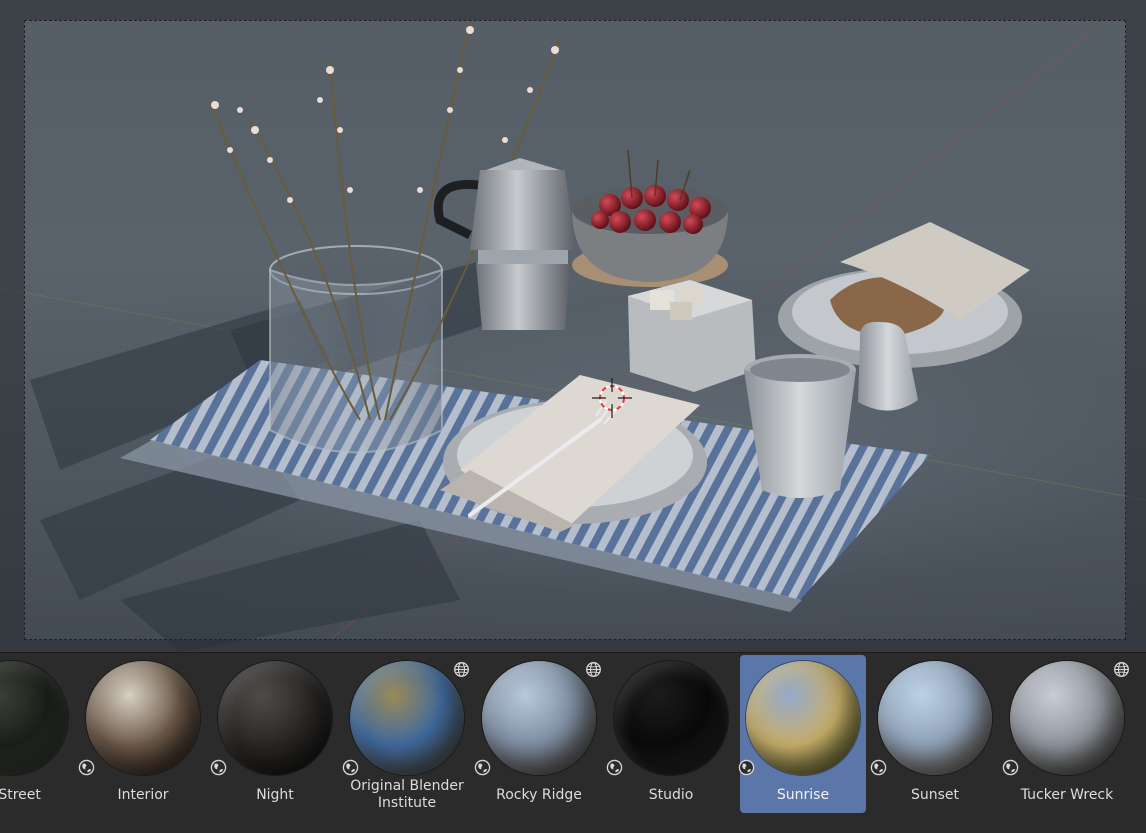 The width and height of the screenshot is (1146, 833). I want to click on hdri-item-label: Sunset, so click(935, 795).